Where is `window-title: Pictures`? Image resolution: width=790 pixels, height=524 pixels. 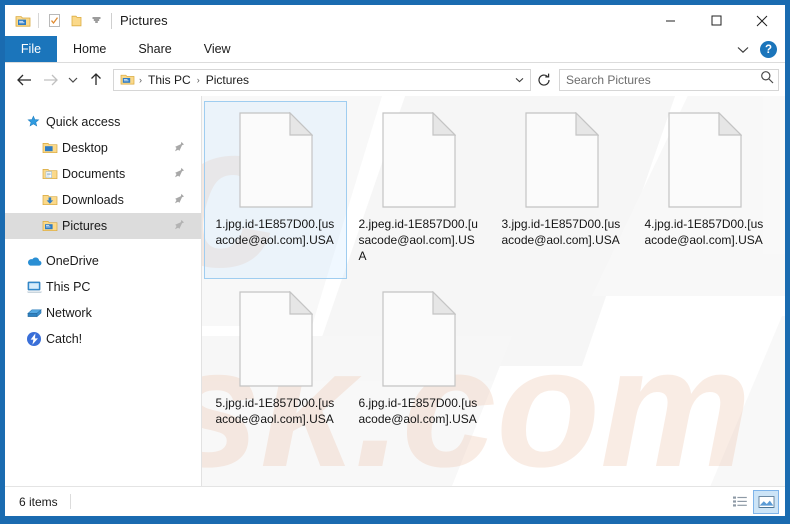
window-title: Pictures is located at coordinates (144, 20).